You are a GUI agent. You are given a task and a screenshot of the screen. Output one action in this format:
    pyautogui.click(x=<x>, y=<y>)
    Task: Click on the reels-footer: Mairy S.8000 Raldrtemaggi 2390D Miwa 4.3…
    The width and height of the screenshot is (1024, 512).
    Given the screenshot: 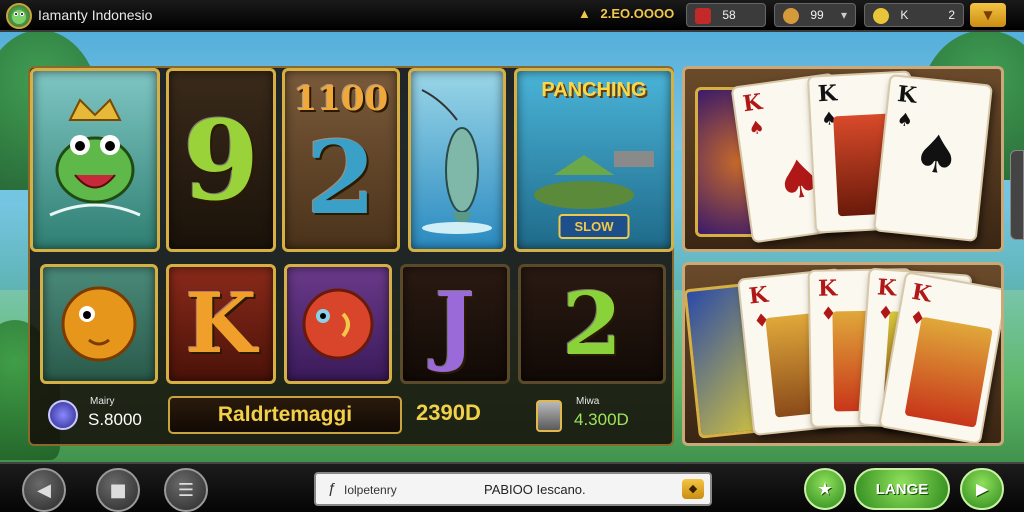 What is the action you would take?
    pyautogui.click(x=351, y=416)
    